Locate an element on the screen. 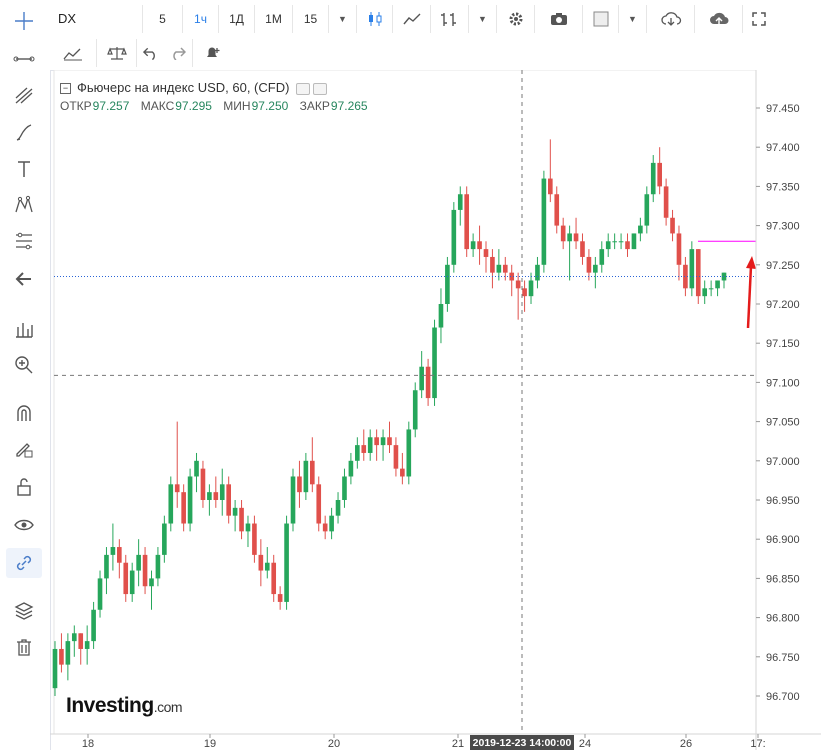 The height and width of the screenshot is (750, 821). redo-icon is located at coordinates (178, 53).